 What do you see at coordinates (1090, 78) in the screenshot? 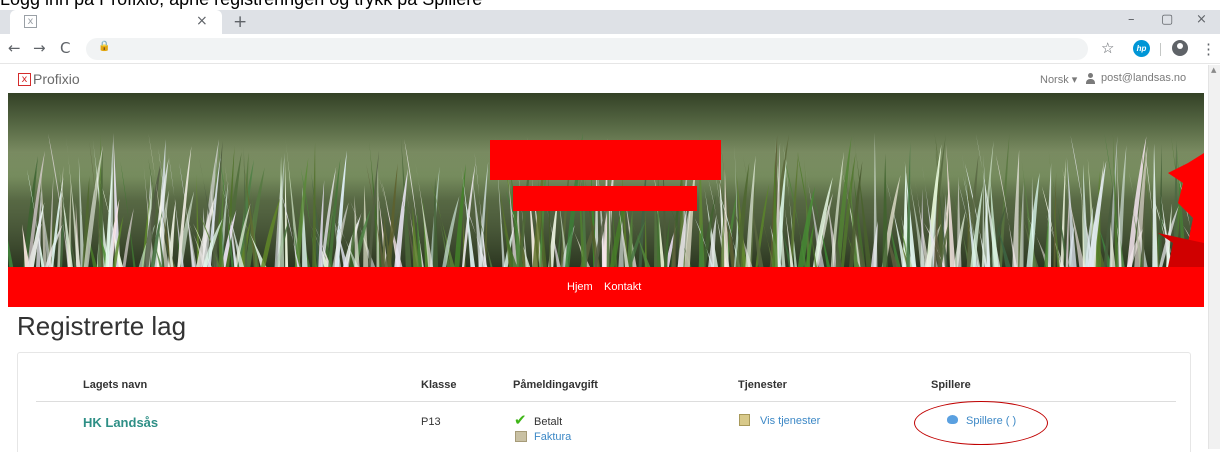
I see `user-icon` at bounding box center [1090, 78].